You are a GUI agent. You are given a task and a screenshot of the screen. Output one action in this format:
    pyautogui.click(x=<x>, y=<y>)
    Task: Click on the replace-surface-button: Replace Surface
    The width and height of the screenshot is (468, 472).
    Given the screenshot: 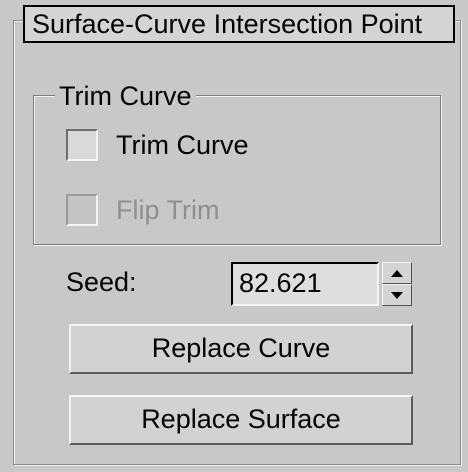 What is the action you would take?
    pyautogui.click(x=241, y=420)
    